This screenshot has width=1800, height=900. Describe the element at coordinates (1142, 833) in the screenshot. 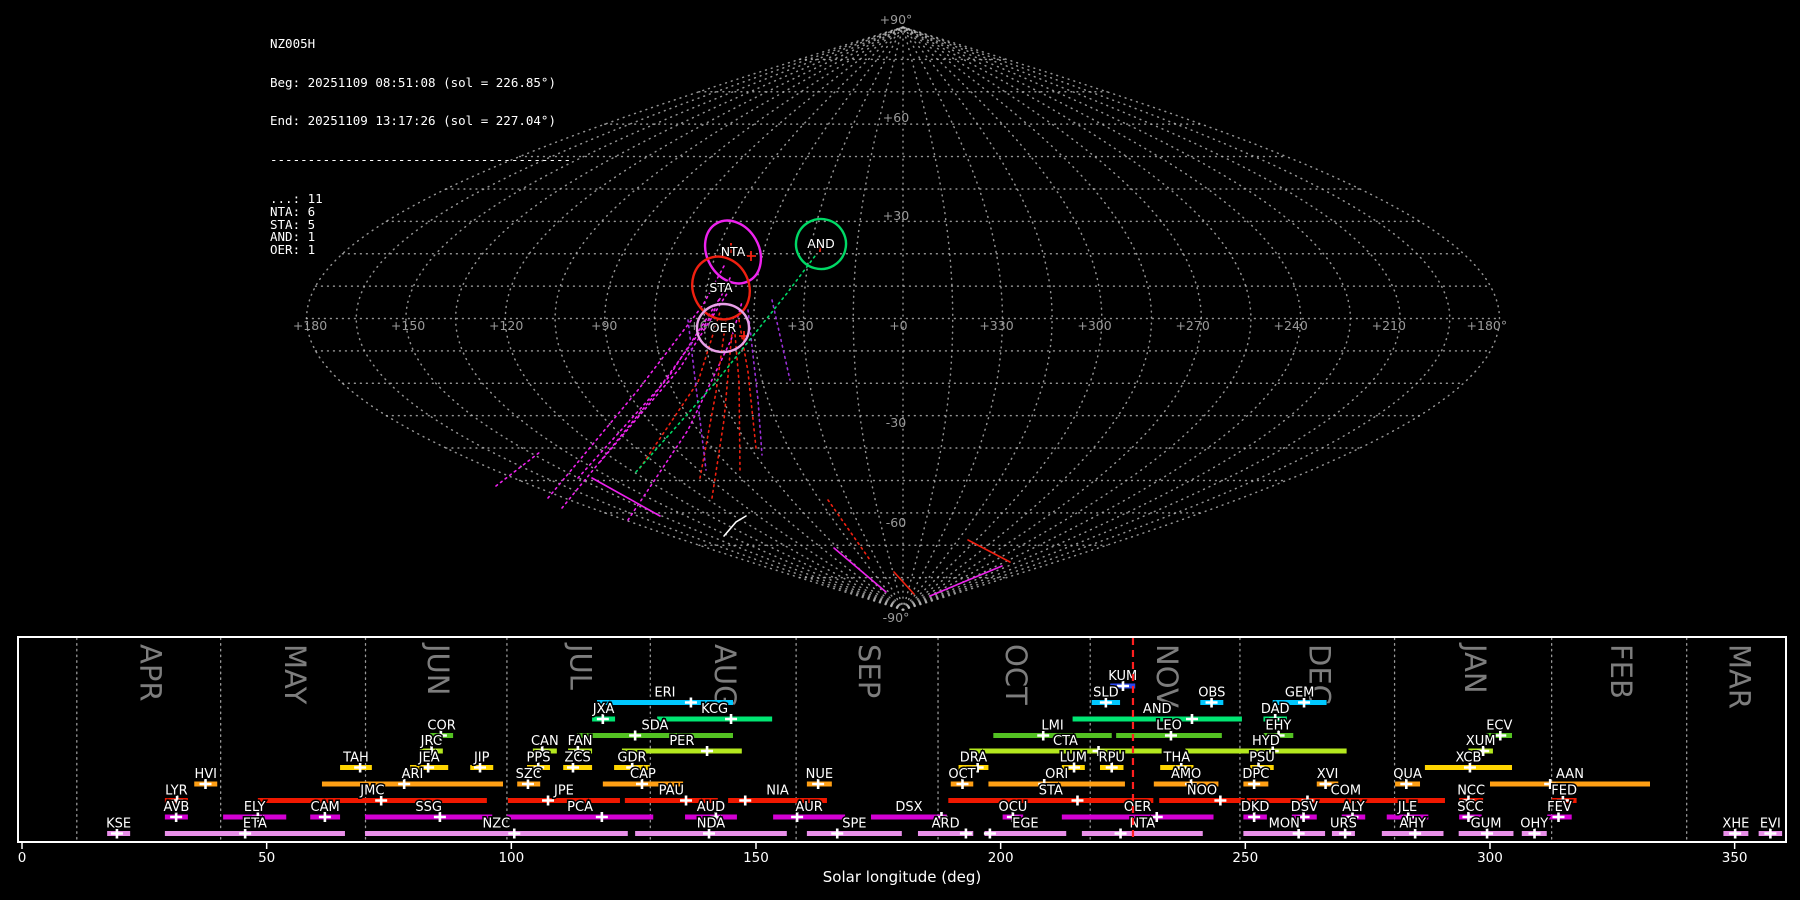

I see `shower-bar-NTA` at that location.